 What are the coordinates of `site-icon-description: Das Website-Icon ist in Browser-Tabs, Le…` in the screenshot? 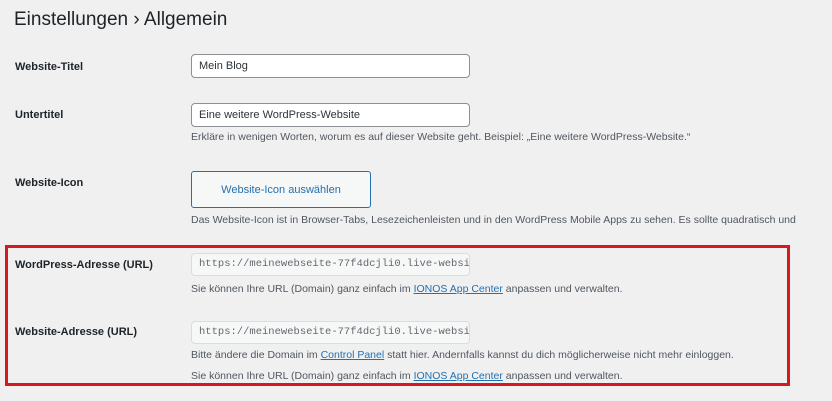 It's located at (493, 220).